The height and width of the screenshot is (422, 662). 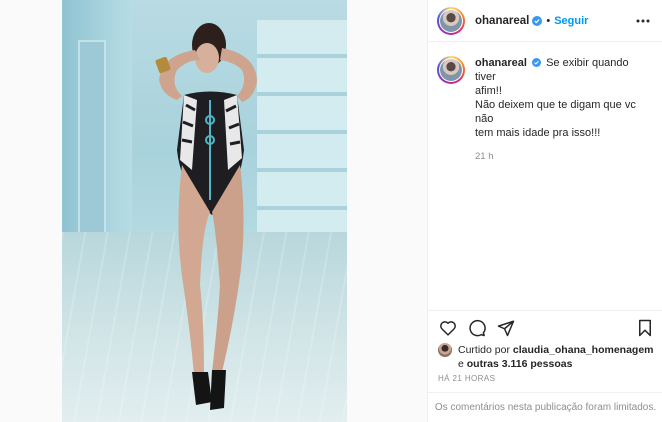 I want to click on share-icon, so click(x=506, y=328).